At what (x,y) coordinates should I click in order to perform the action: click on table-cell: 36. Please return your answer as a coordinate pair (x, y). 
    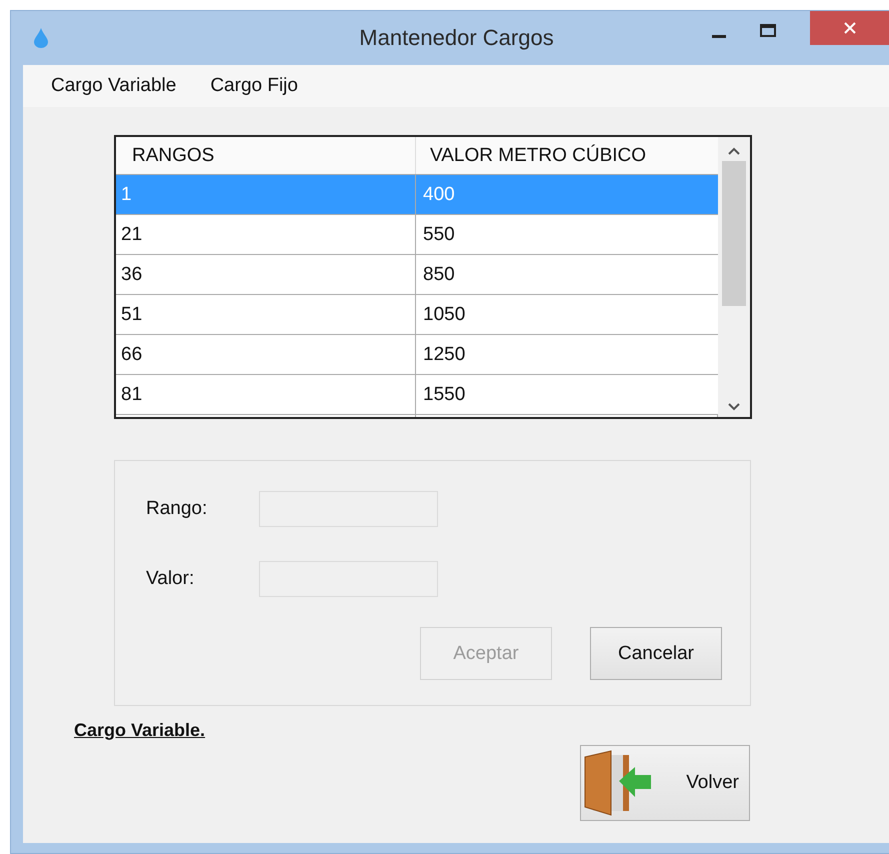
    Looking at the image, I should click on (266, 274).